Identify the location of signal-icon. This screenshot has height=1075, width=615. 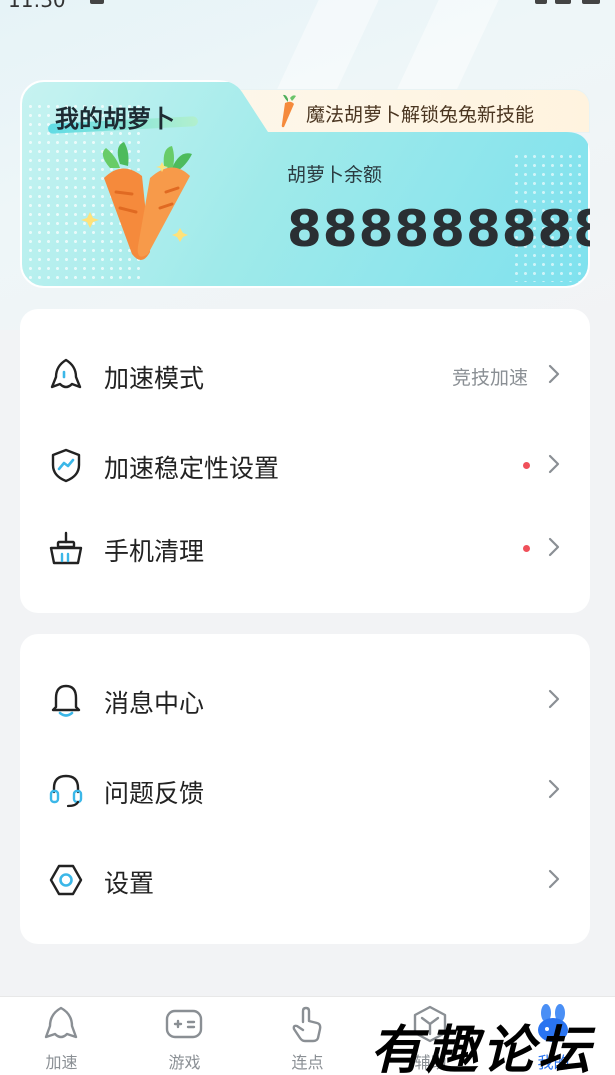
(563, 2).